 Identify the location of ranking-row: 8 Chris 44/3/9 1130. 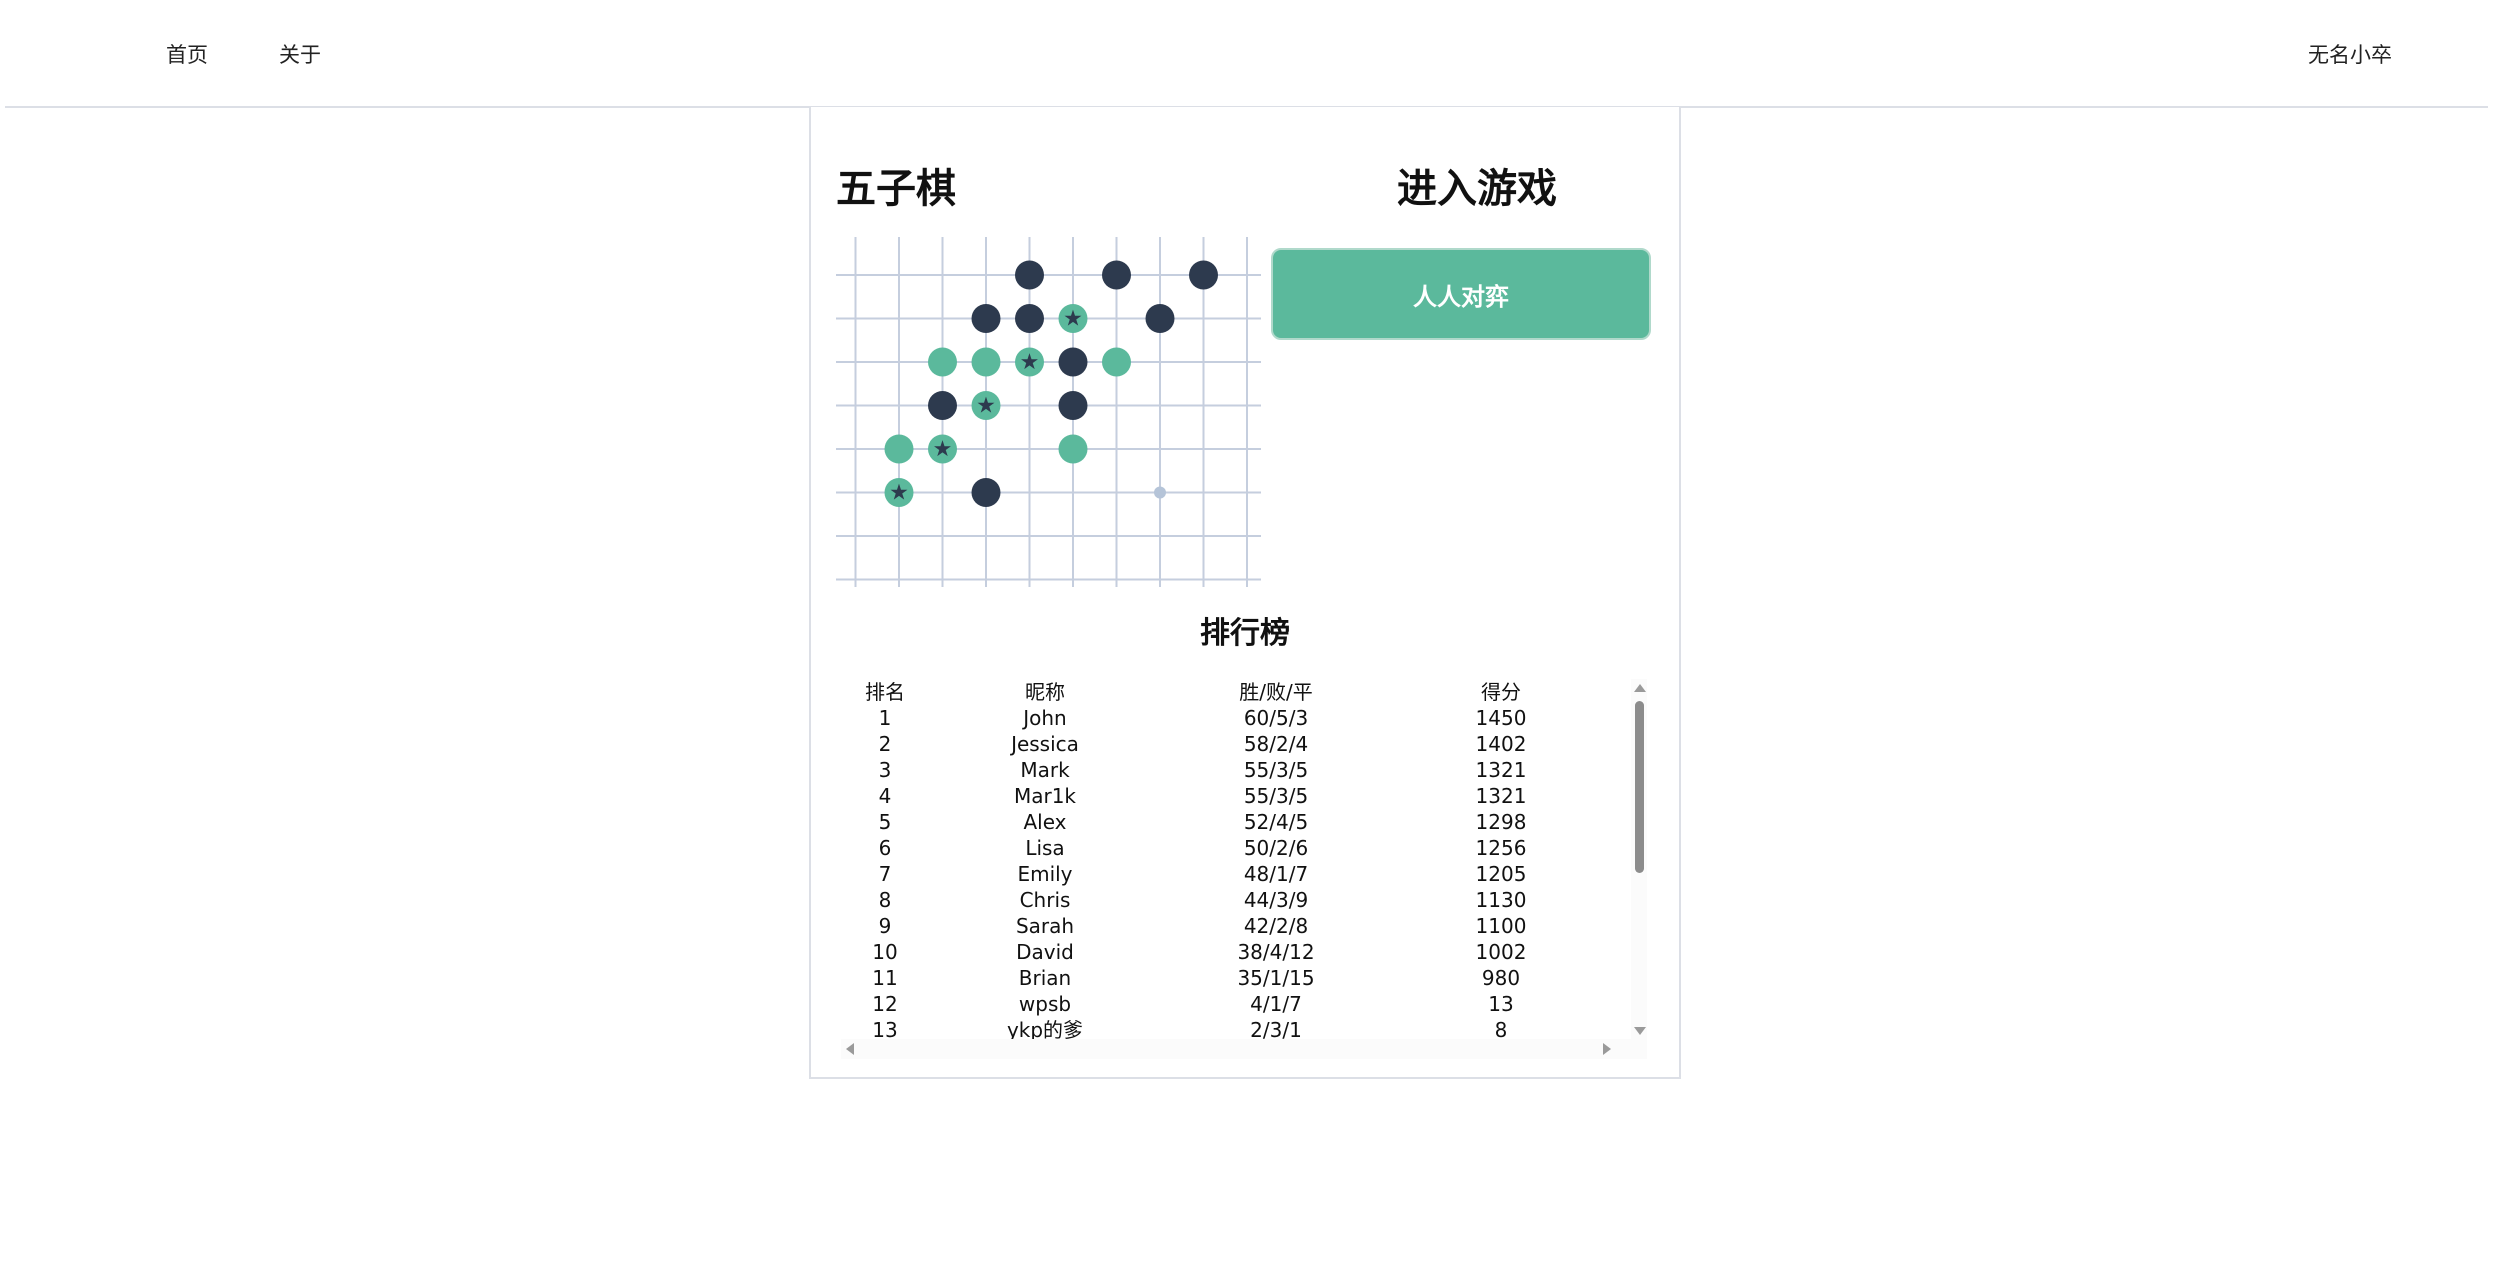
(1226, 900).